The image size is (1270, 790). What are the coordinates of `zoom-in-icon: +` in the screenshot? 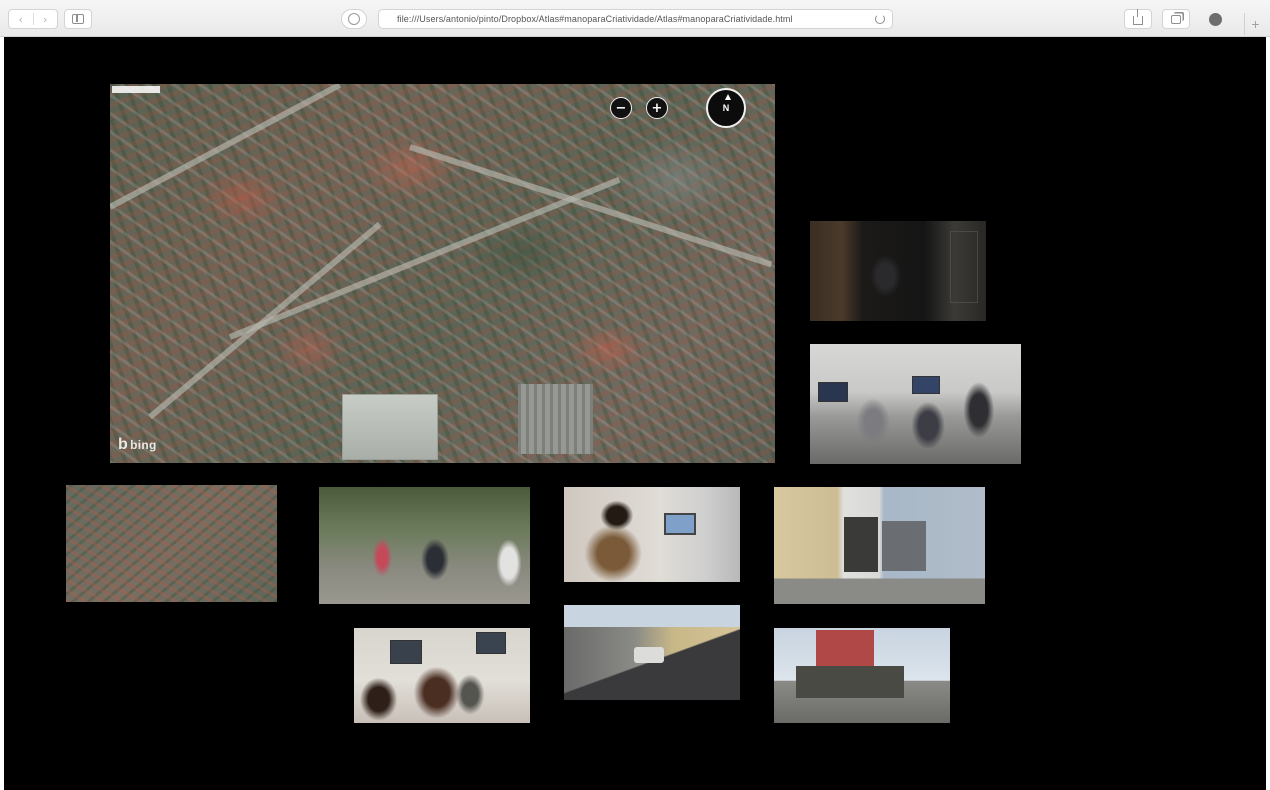 It's located at (657, 108).